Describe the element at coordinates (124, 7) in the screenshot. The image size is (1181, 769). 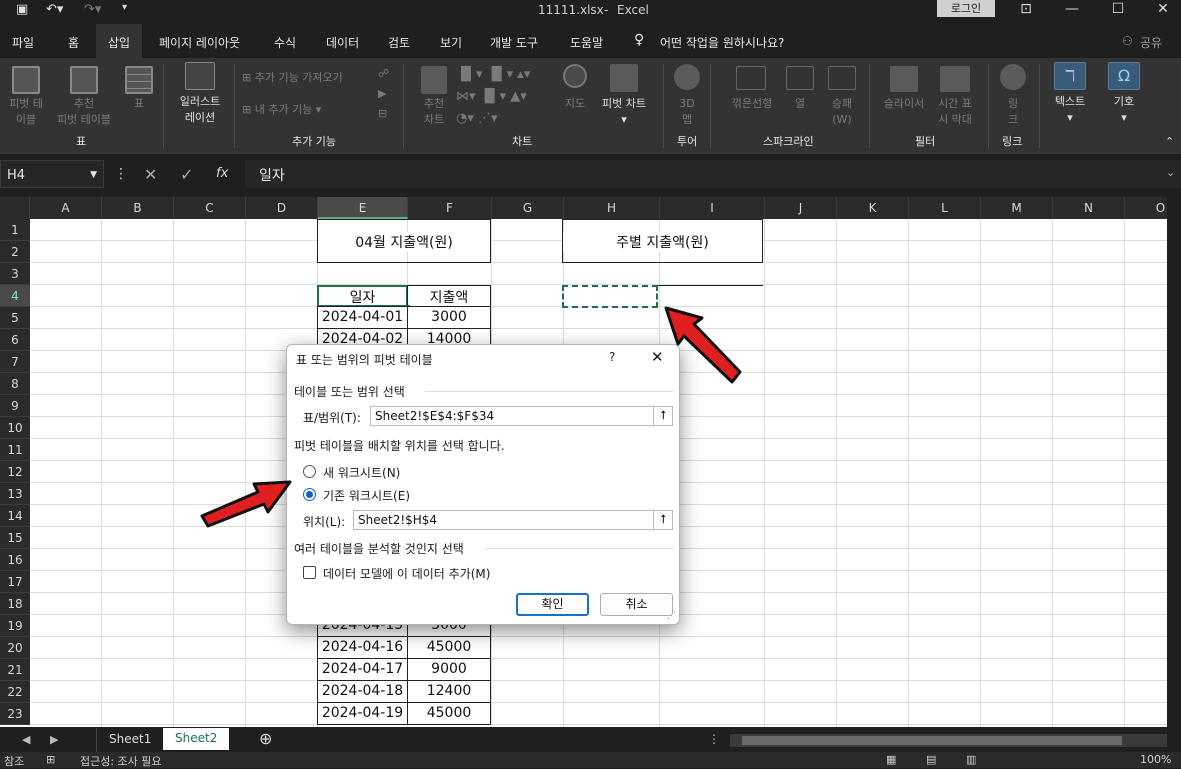
I see `customize-qat-icon: ▾` at that location.